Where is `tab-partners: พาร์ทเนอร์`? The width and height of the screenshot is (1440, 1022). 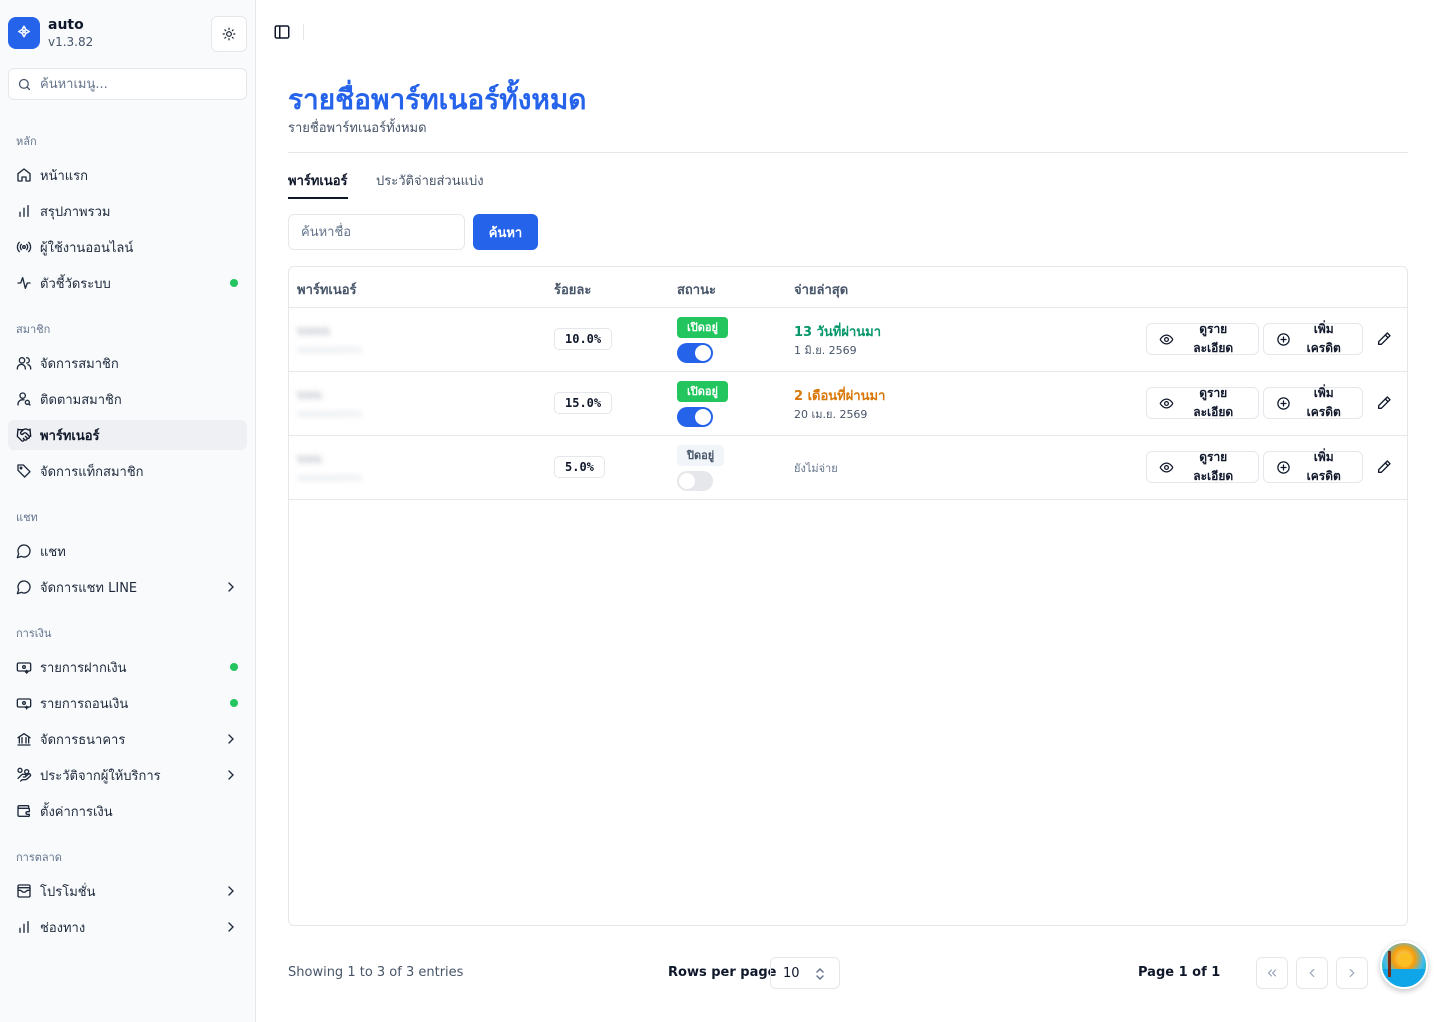
tab-partners: พาร์ทเนอร์ is located at coordinates (318, 184).